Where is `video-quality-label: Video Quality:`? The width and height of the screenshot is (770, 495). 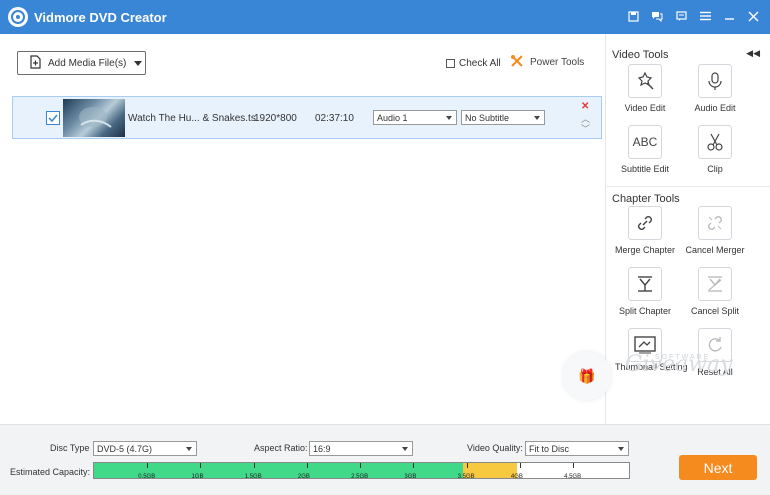
video-quality-label: Video Quality: is located at coordinates (495, 448).